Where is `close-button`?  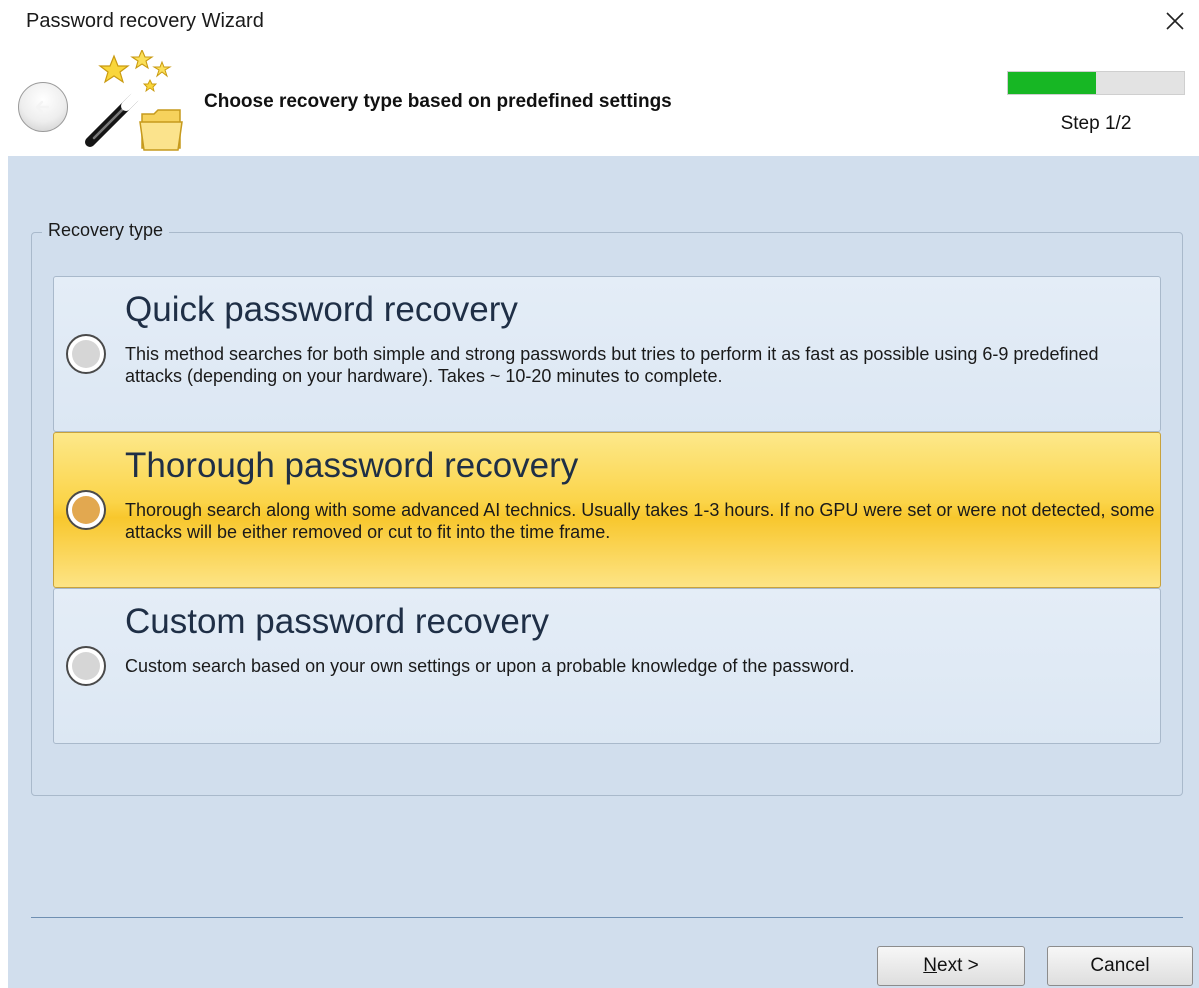 close-button is located at coordinates (1175, 21).